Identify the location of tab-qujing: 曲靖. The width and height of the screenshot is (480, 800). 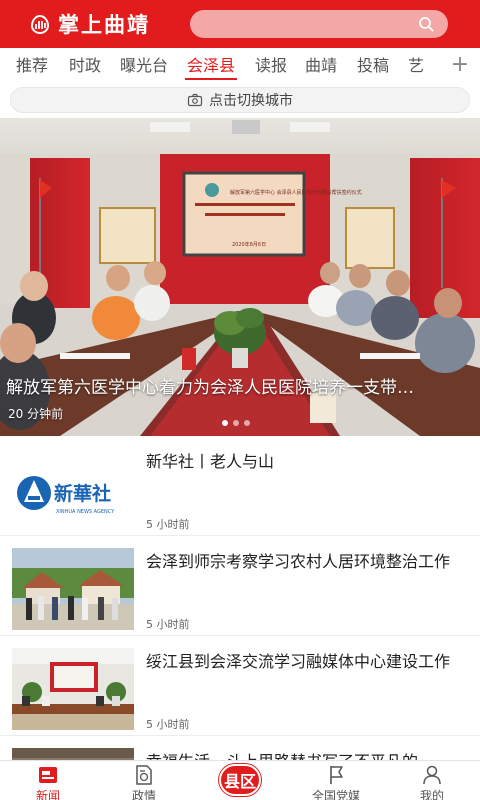
(321, 66).